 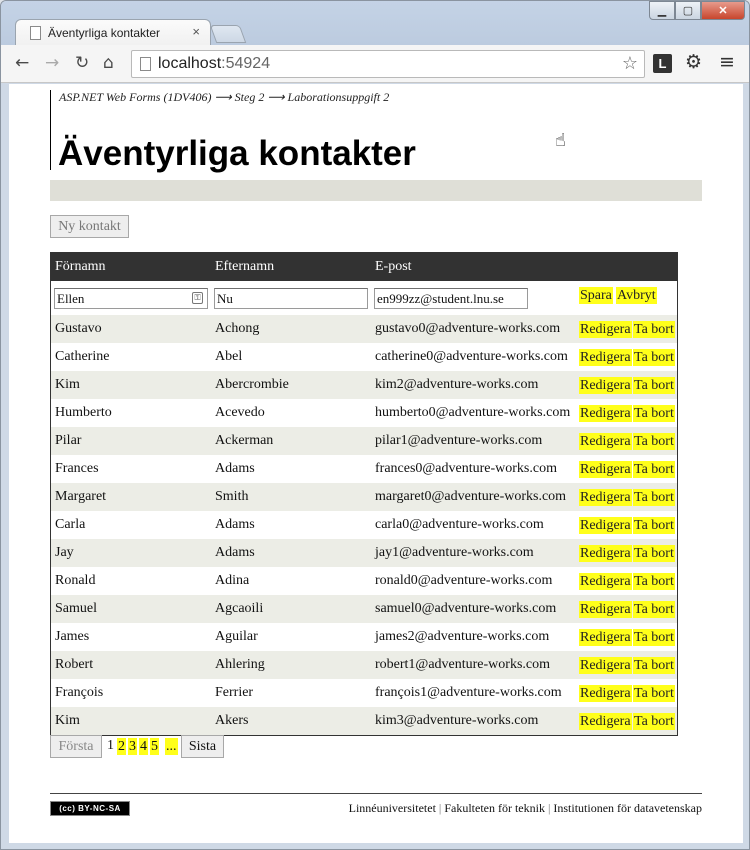 I want to click on new-tab-button, so click(x=228, y=34).